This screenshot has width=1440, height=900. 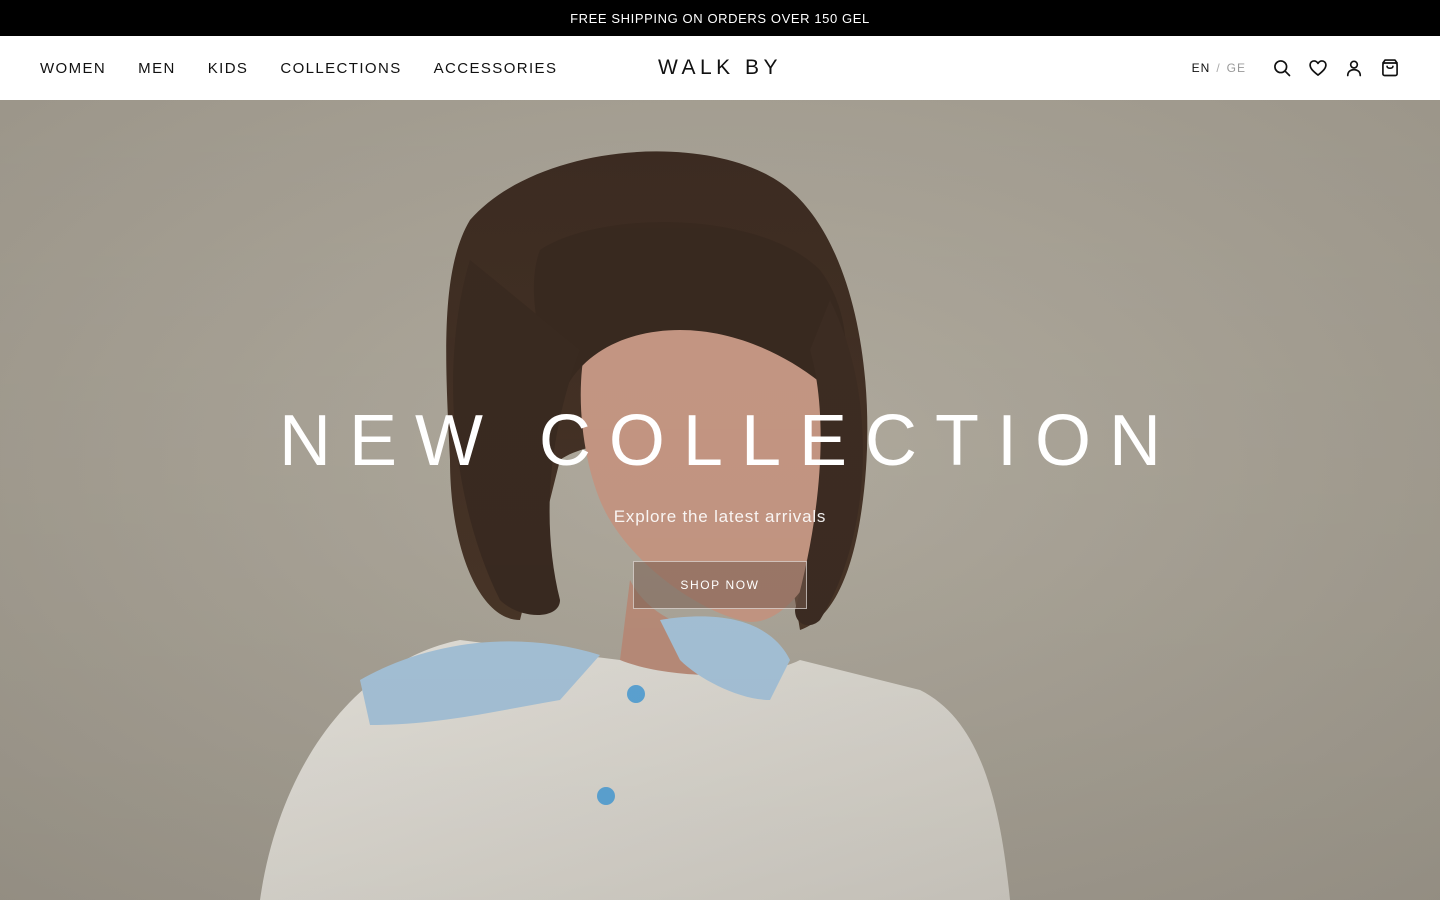 What do you see at coordinates (496, 68) in the screenshot?
I see `nav-item-accessories: ACCESSORIES` at bounding box center [496, 68].